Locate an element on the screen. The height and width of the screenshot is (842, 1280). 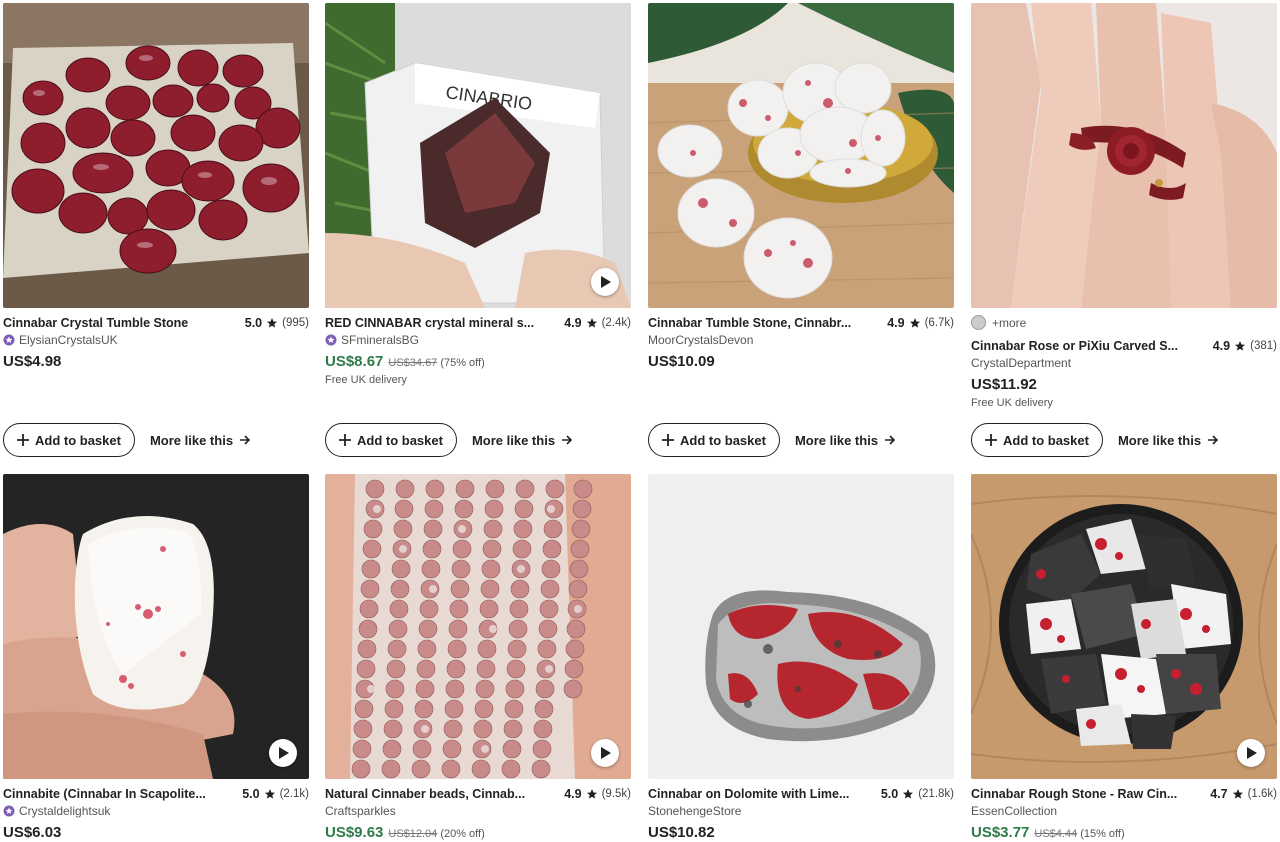
rating: 5.0 (21.8k) is located at coordinates (917, 794).